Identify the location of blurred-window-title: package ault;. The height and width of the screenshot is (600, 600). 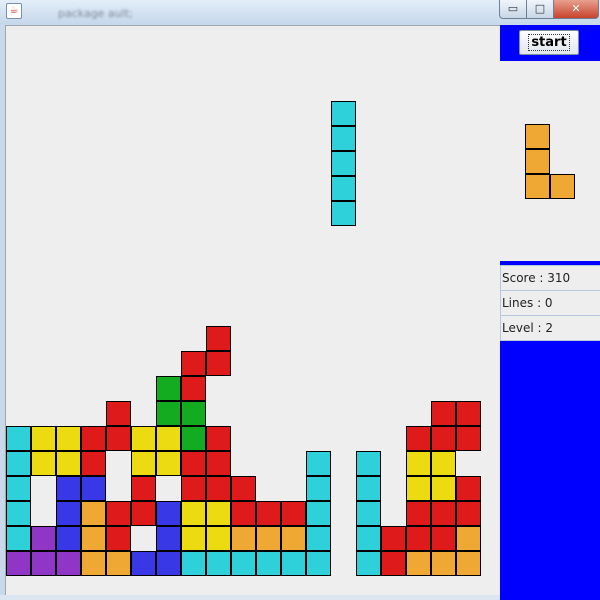
(95, 13).